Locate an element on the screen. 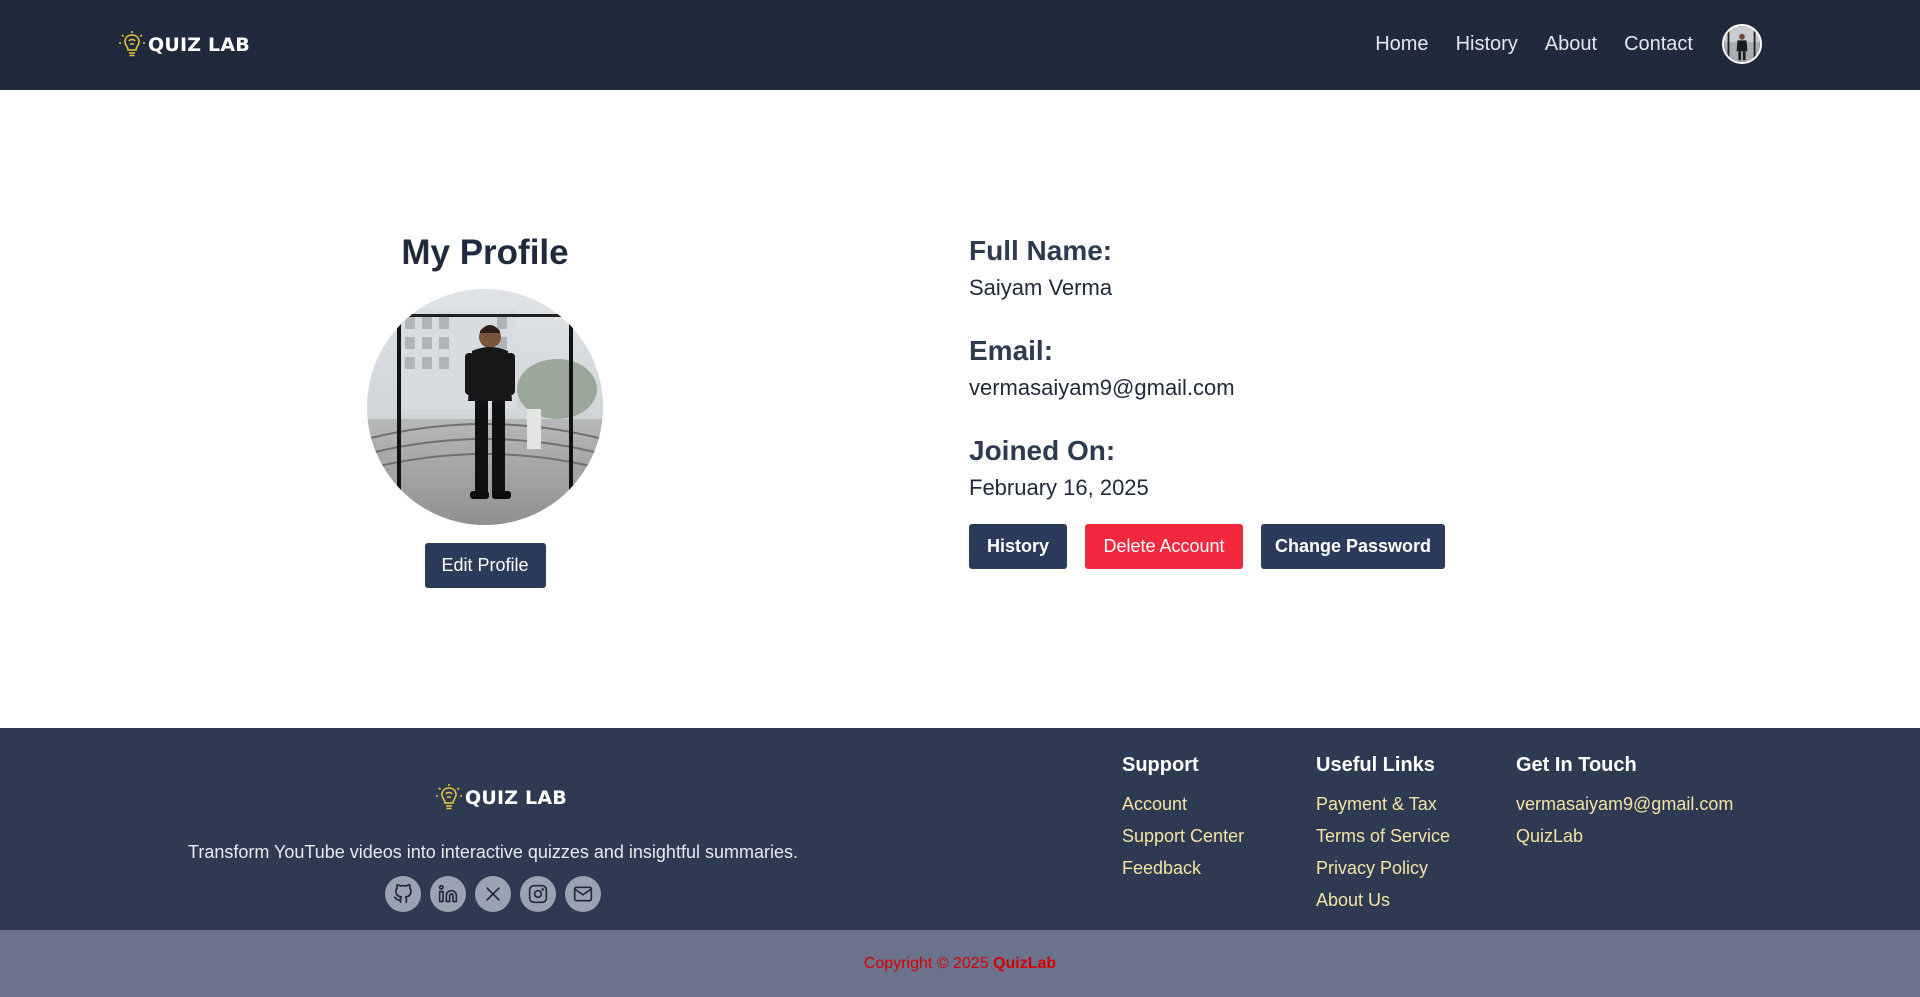 The image size is (1920, 997). full-name-value: Saiyam Verma is located at coordinates (1041, 287).